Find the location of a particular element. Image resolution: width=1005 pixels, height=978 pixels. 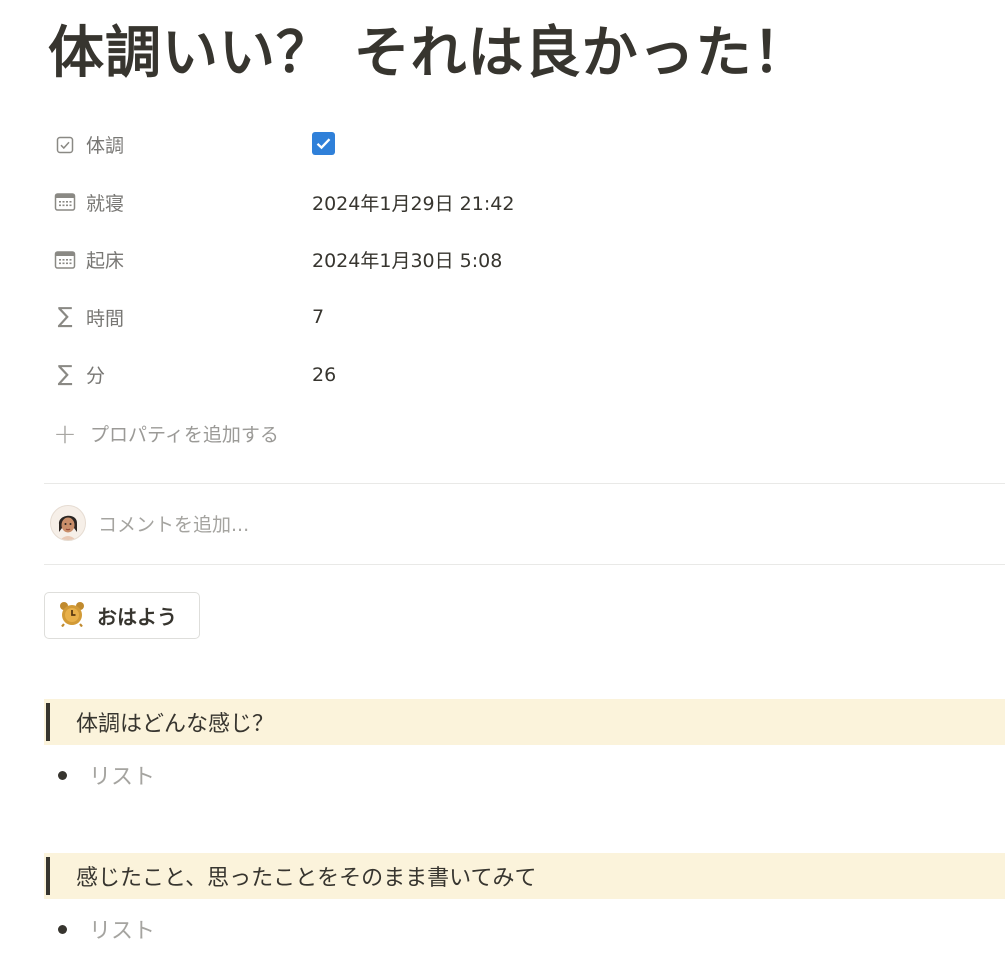

property-value-minutes: 26 is located at coordinates (324, 375).